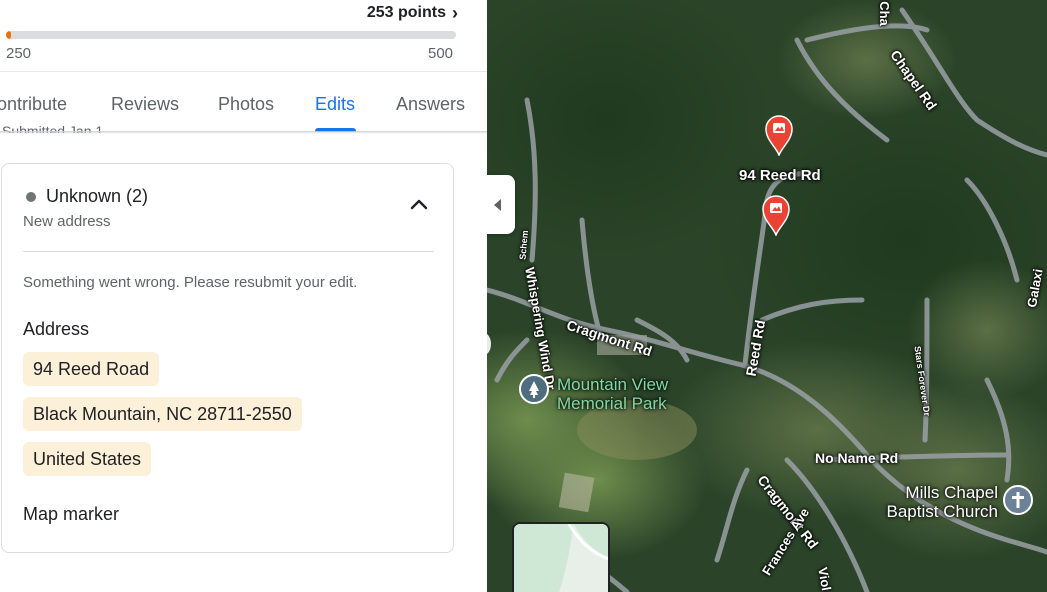  I want to click on edit-status-title: Unknown (2), so click(97, 196).